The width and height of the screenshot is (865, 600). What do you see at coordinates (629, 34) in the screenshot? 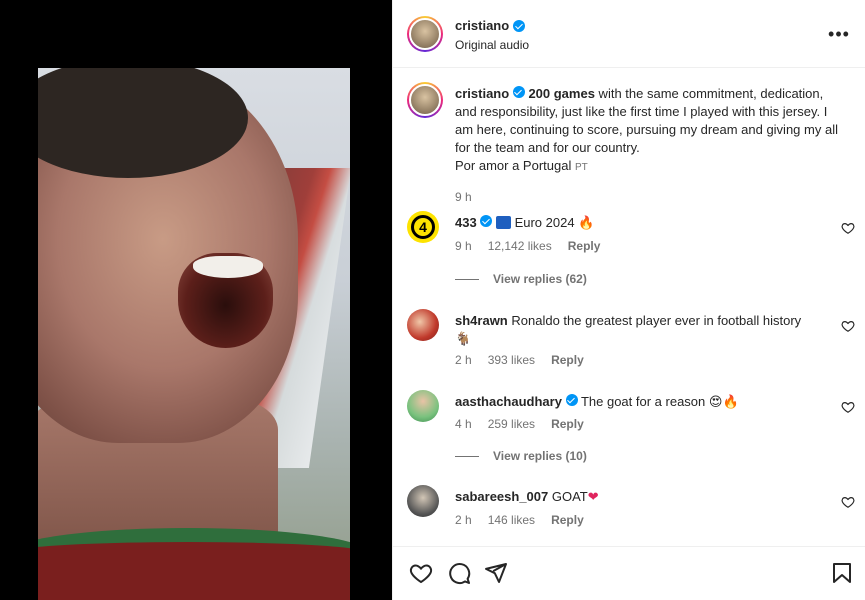
I see `post-header: cristiano Original audio •••` at bounding box center [629, 34].